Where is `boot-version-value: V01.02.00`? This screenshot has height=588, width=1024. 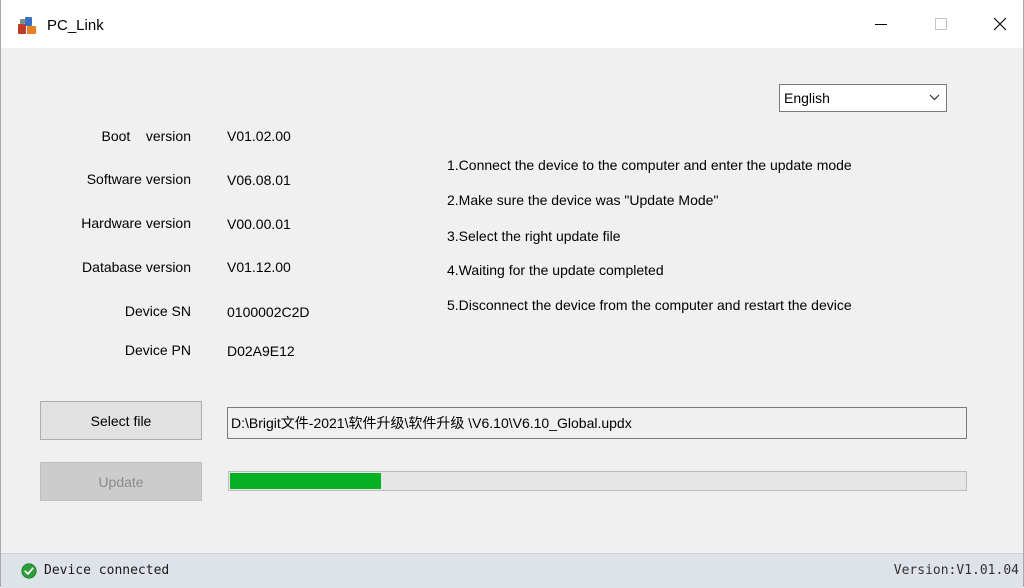 boot-version-value: V01.02.00 is located at coordinates (259, 136).